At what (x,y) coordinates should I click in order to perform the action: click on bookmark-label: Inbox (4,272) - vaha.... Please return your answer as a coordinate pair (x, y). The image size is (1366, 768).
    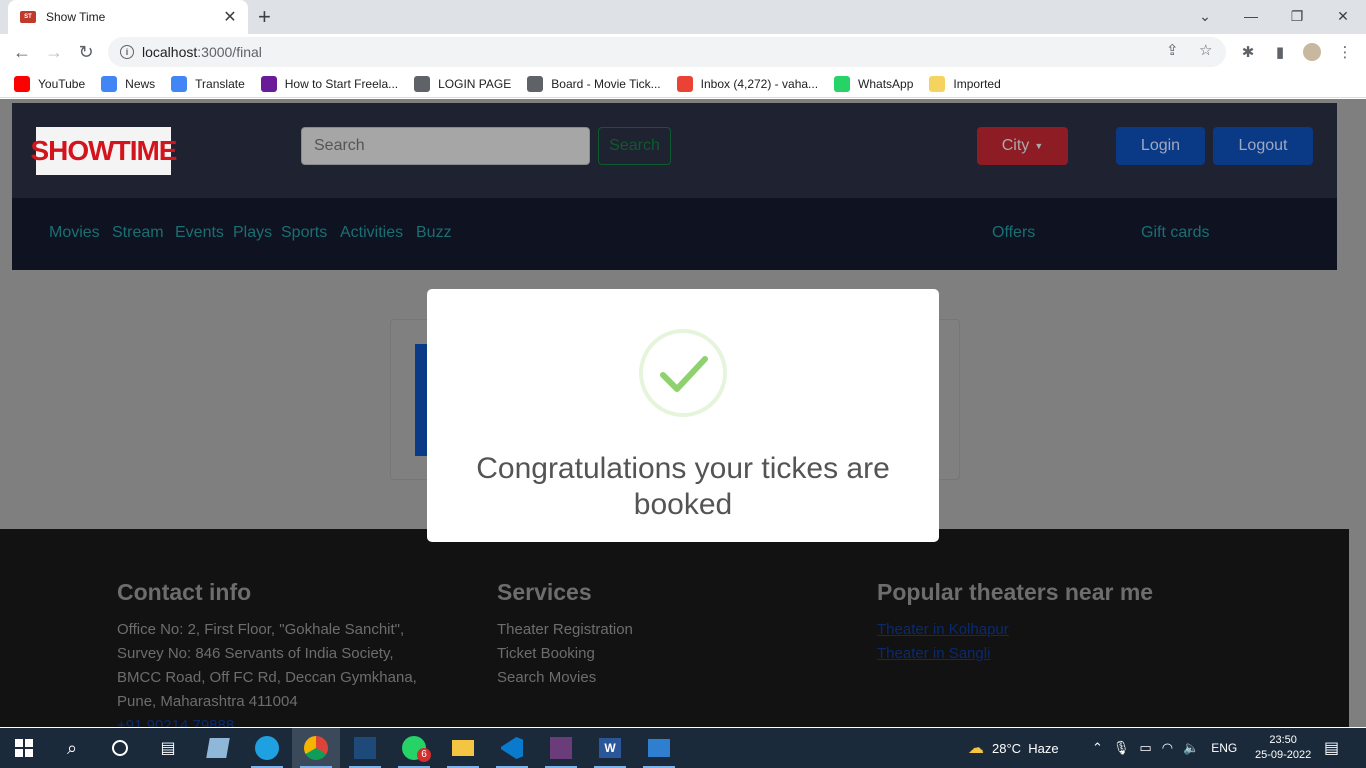
    Looking at the image, I should click on (759, 83).